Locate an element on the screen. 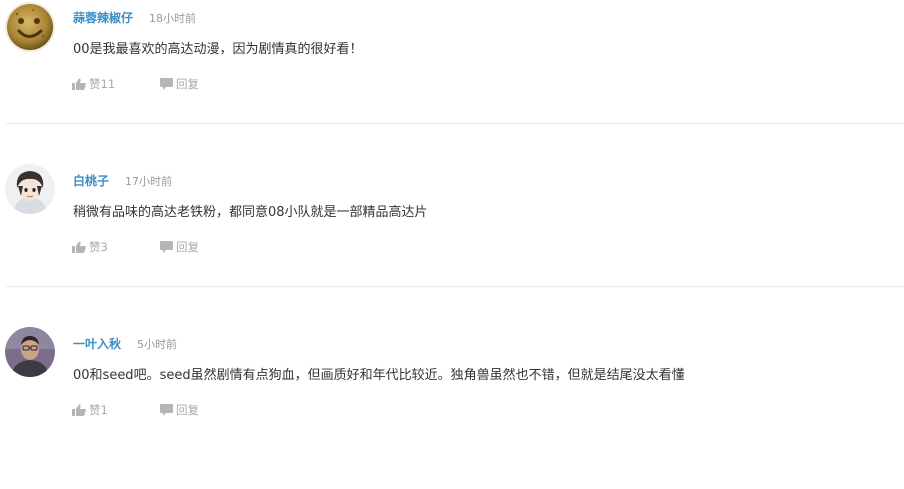 The width and height of the screenshot is (904, 489). comment-time: 5小时前 is located at coordinates (157, 344).